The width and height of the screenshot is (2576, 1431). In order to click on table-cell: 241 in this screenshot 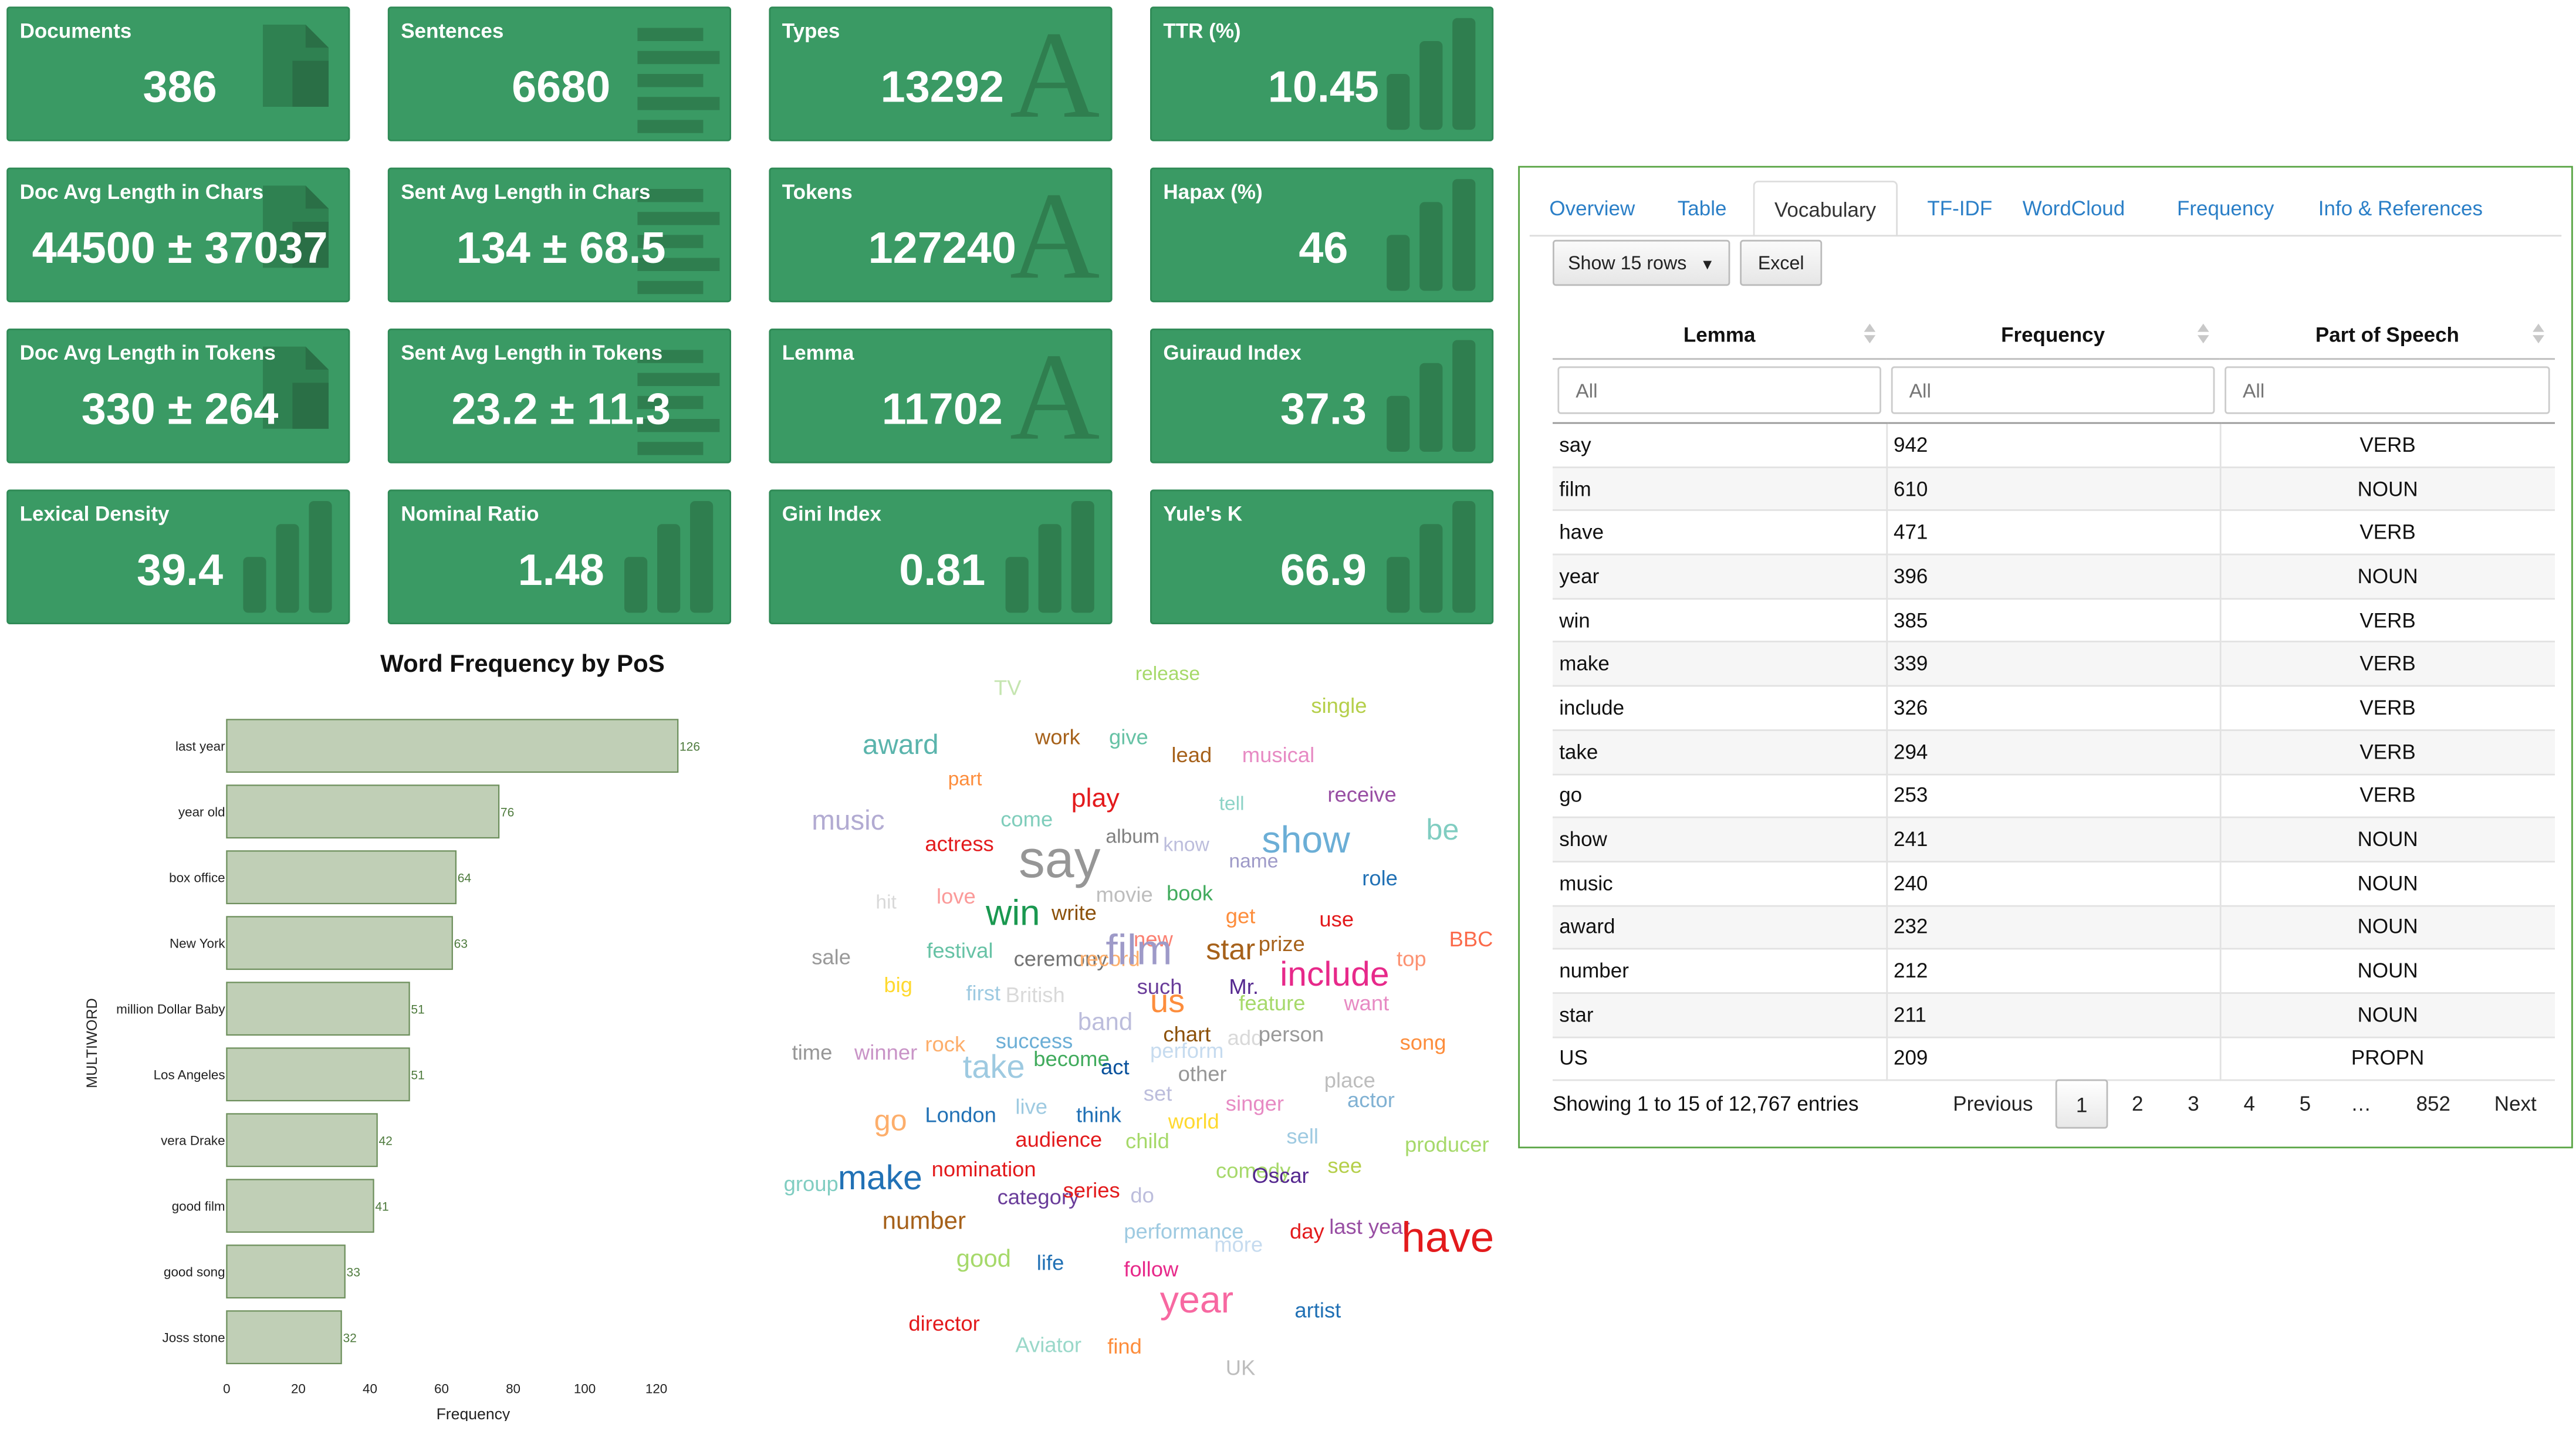, I will do `click(2053, 840)`.